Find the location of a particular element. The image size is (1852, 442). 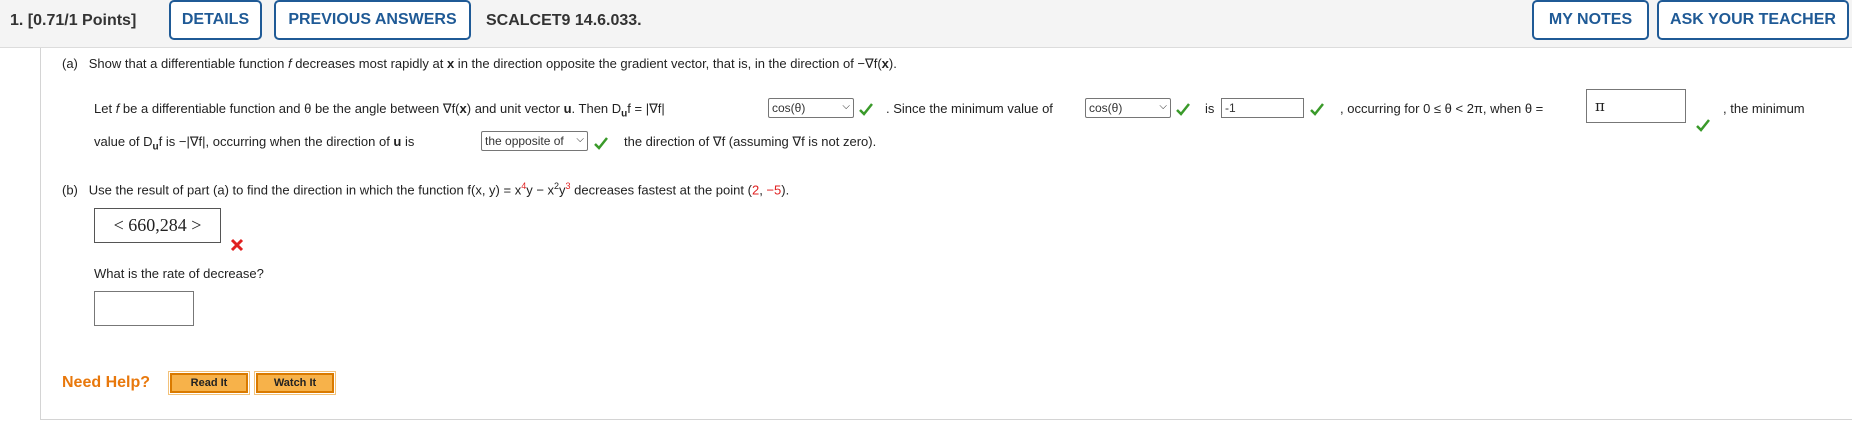

prompt-text: Show that a differentiable function is located at coordinates (188, 63).